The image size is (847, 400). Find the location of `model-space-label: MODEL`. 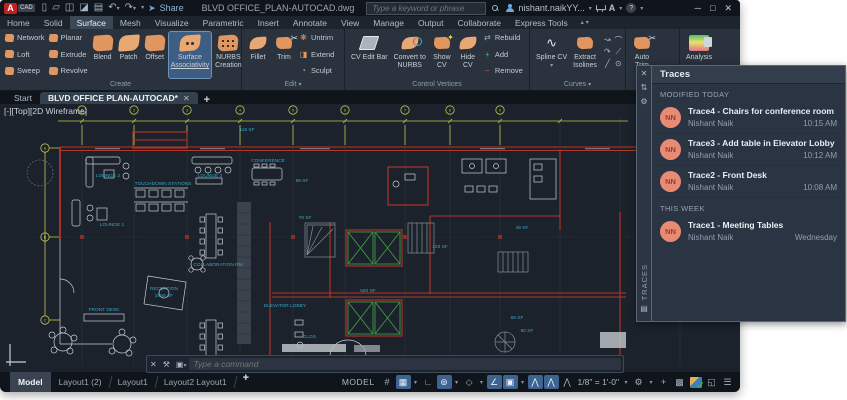

model-space-label: MODEL is located at coordinates (358, 382).